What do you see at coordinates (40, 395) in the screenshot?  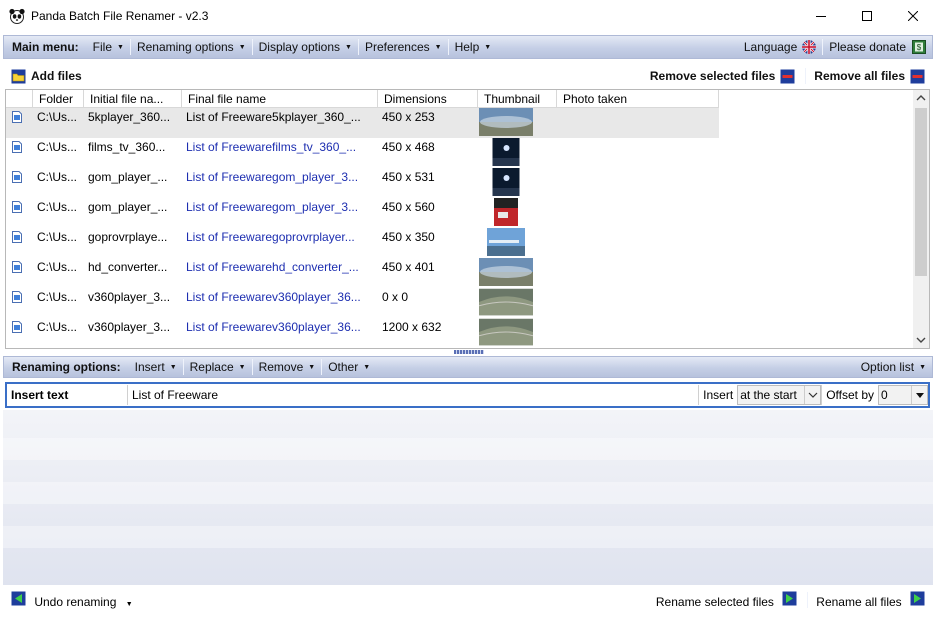 I see `insert-text-label: Insert text` at bounding box center [40, 395].